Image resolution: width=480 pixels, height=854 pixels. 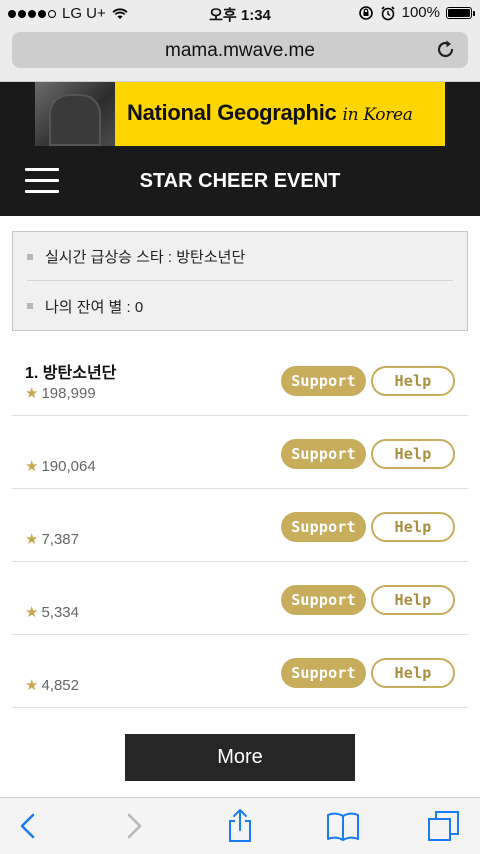 I want to click on url-text: mama.mwave.me, so click(x=240, y=50).